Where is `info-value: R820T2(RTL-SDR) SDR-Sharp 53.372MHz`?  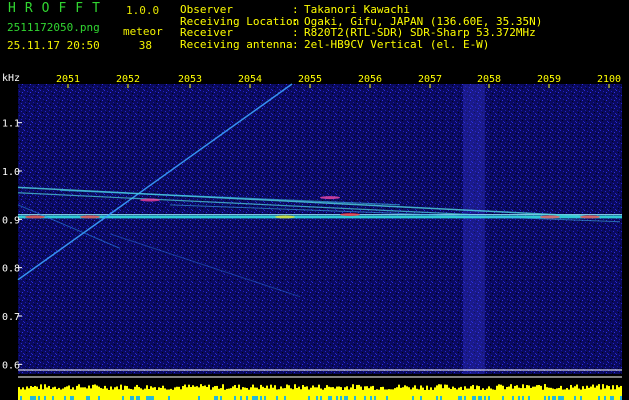
info-value: R820T2(RTL-SDR) SDR-Sharp 53.372MHz is located at coordinates (420, 32).